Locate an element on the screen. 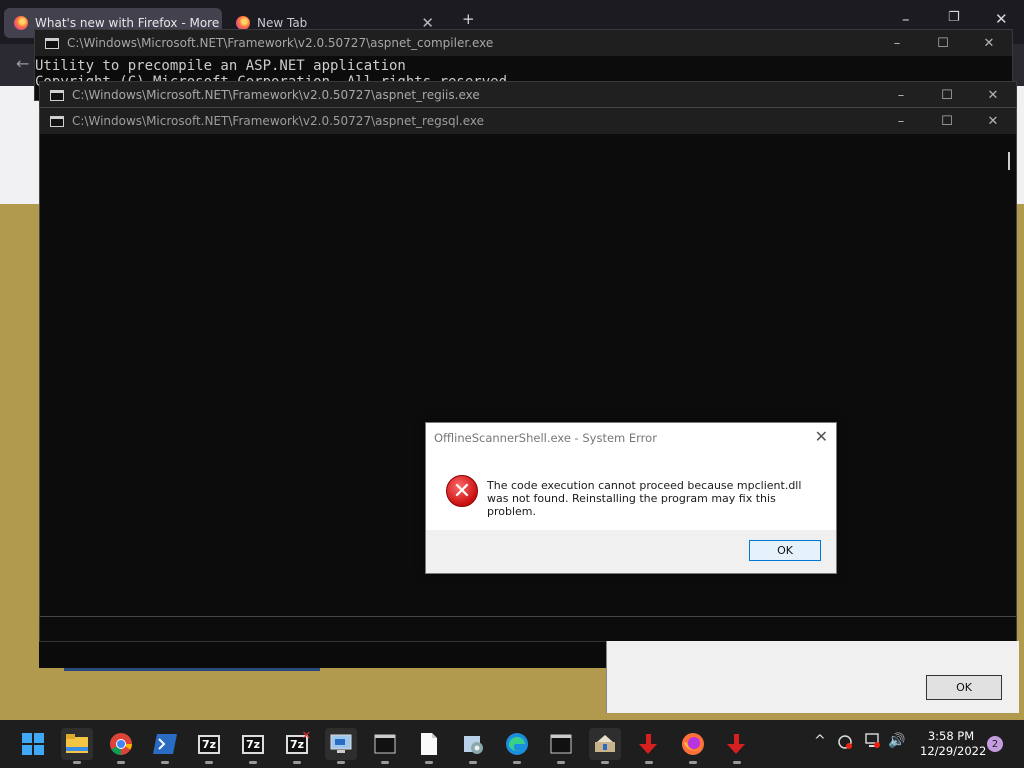 Image resolution: width=1024 pixels, height=768 pixels. sync-icon is located at coordinates (845, 744).